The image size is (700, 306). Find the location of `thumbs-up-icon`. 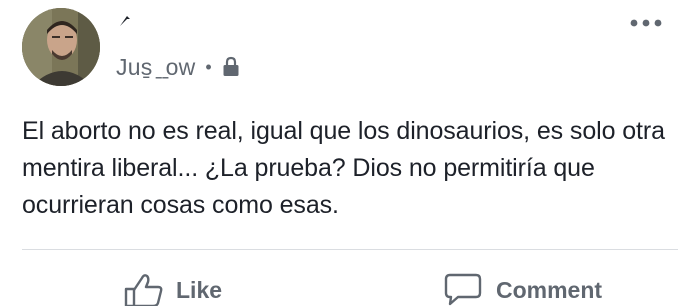

thumbs-up-icon is located at coordinates (143, 290).